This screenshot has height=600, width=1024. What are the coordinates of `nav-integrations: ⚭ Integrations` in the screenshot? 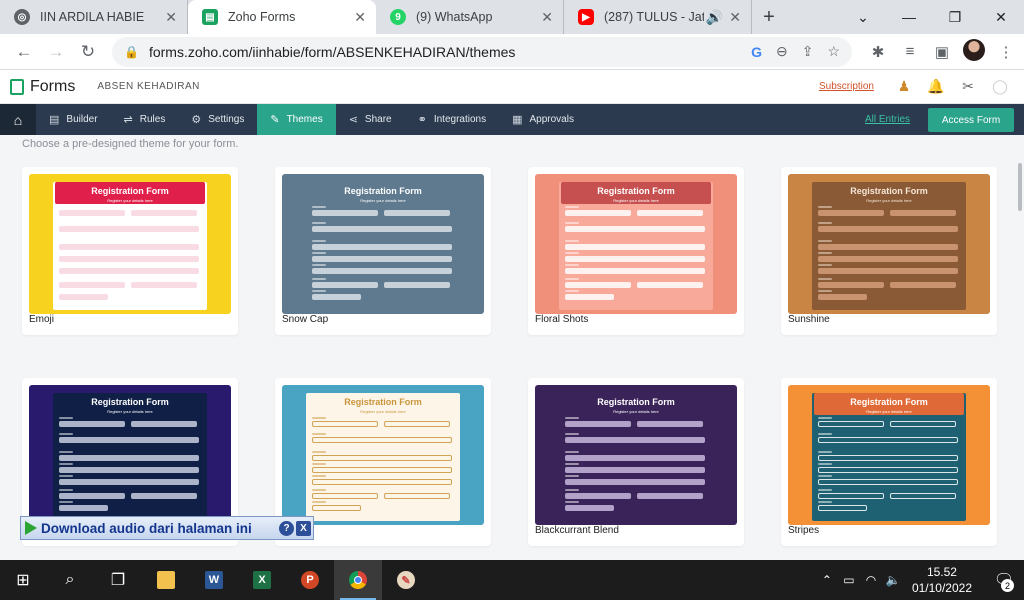 It's located at (452, 119).